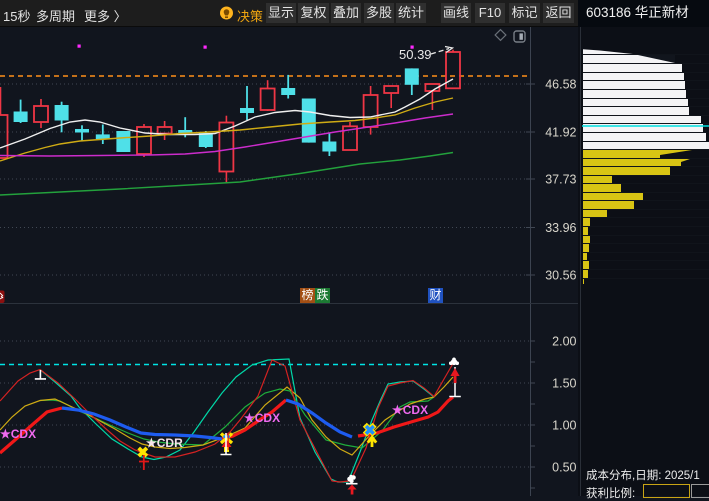  I want to click on svg-text: 1.50, so click(564, 384).